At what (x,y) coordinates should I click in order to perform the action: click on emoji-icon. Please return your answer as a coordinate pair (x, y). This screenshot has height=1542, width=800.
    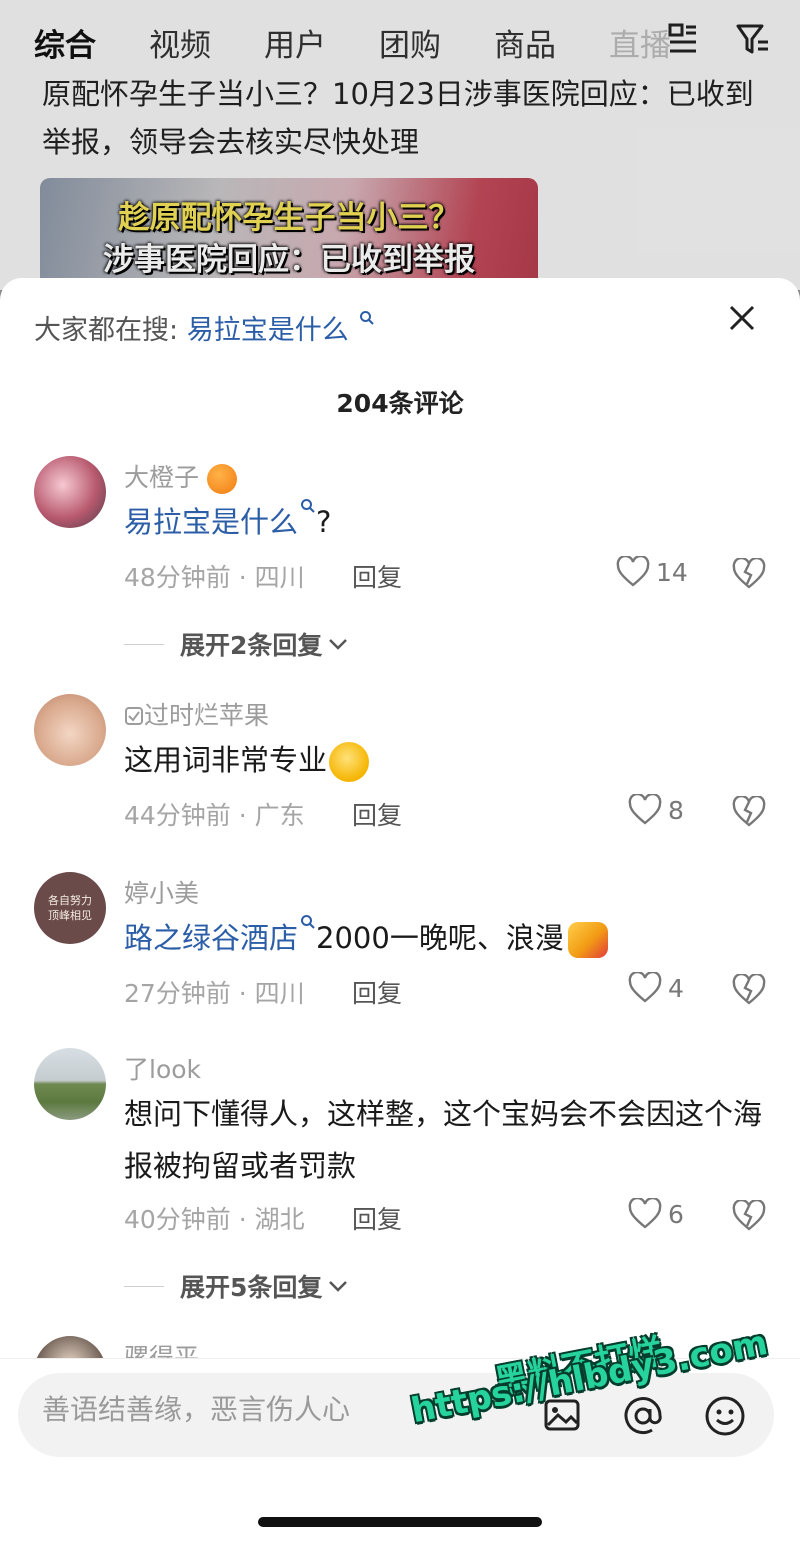
    Looking at the image, I should click on (725, 1416).